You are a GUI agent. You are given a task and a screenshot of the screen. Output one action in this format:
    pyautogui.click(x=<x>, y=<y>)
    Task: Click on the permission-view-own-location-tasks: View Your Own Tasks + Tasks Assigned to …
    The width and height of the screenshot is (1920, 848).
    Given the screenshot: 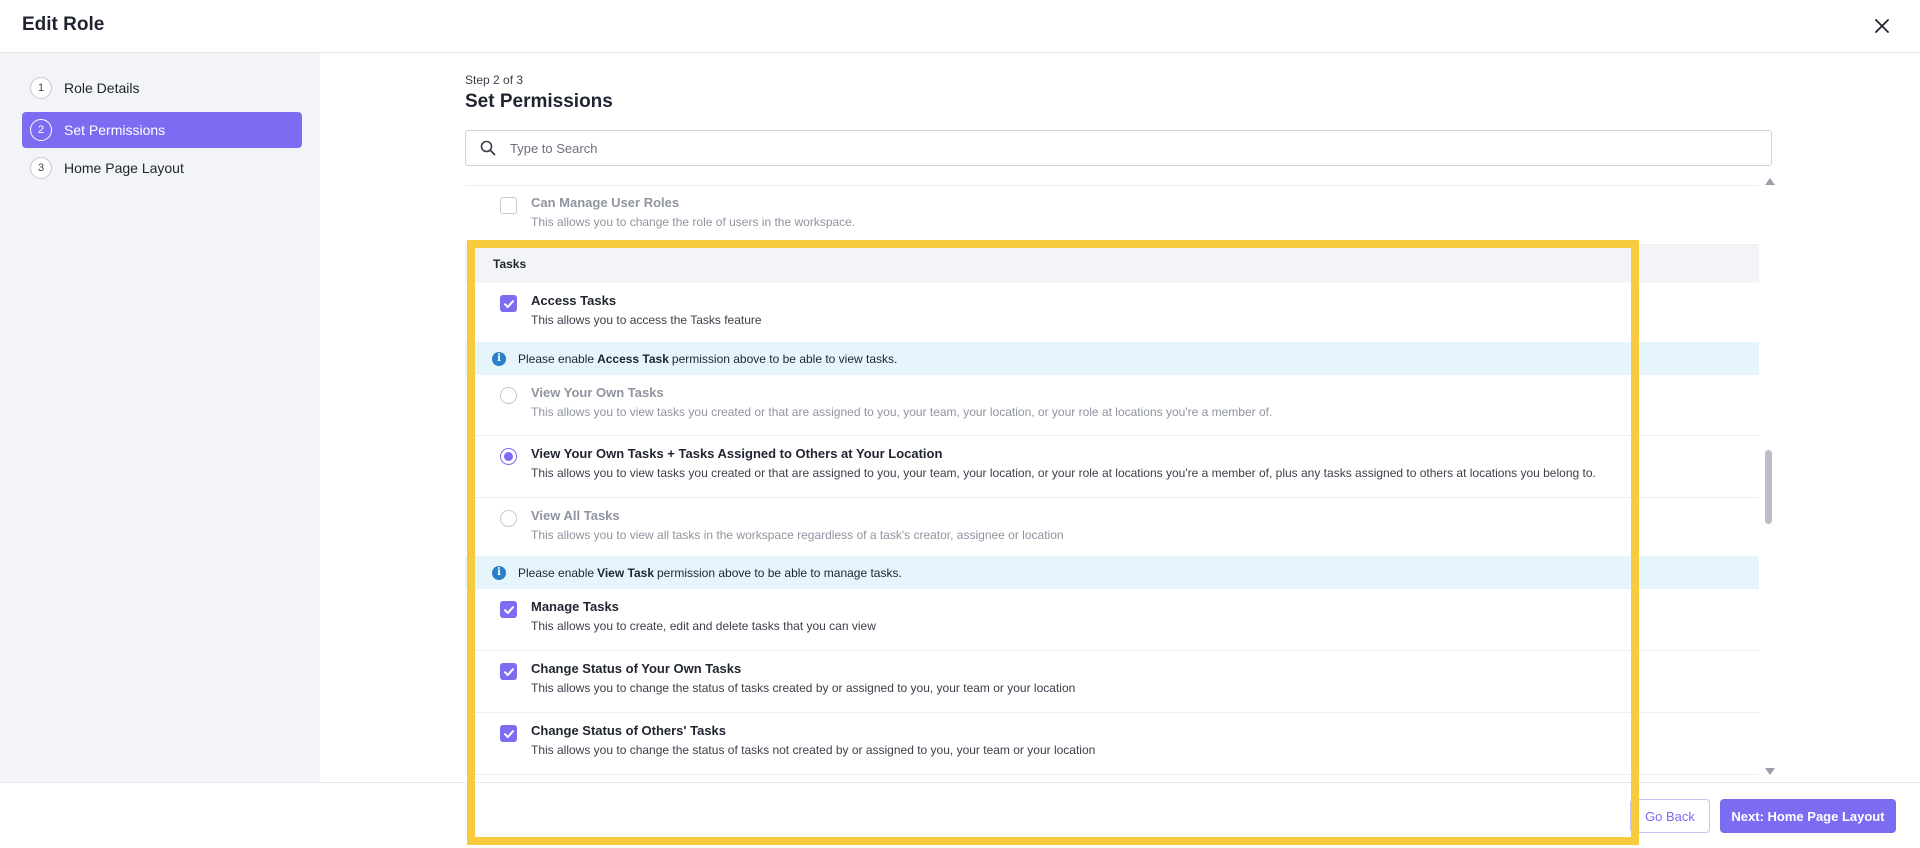 What is the action you would take?
    pyautogui.click(x=1112, y=467)
    